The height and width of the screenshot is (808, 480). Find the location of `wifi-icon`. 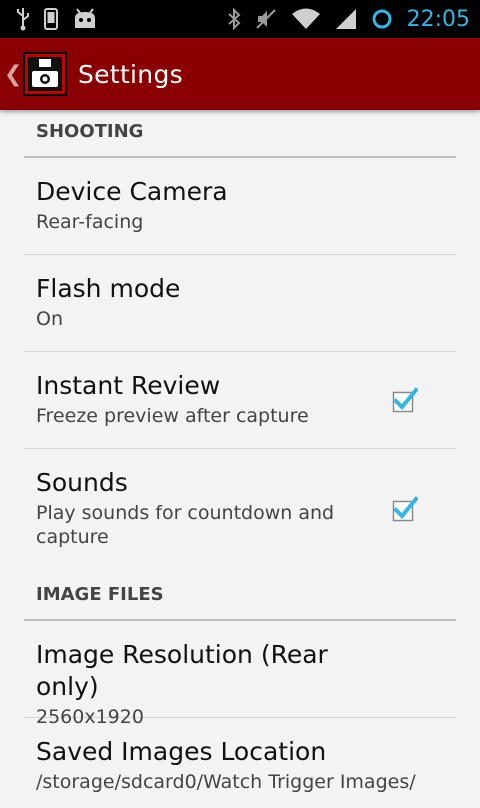

wifi-icon is located at coordinates (306, 19).